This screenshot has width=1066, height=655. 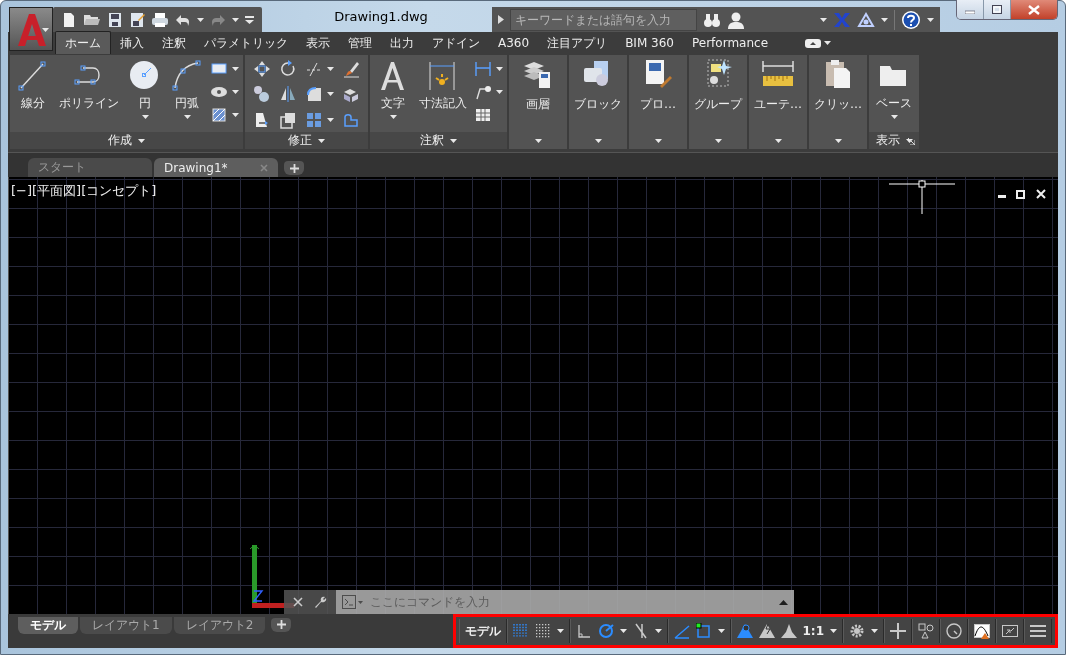 I want to click on polar-angle-icon, so click(x=605, y=631).